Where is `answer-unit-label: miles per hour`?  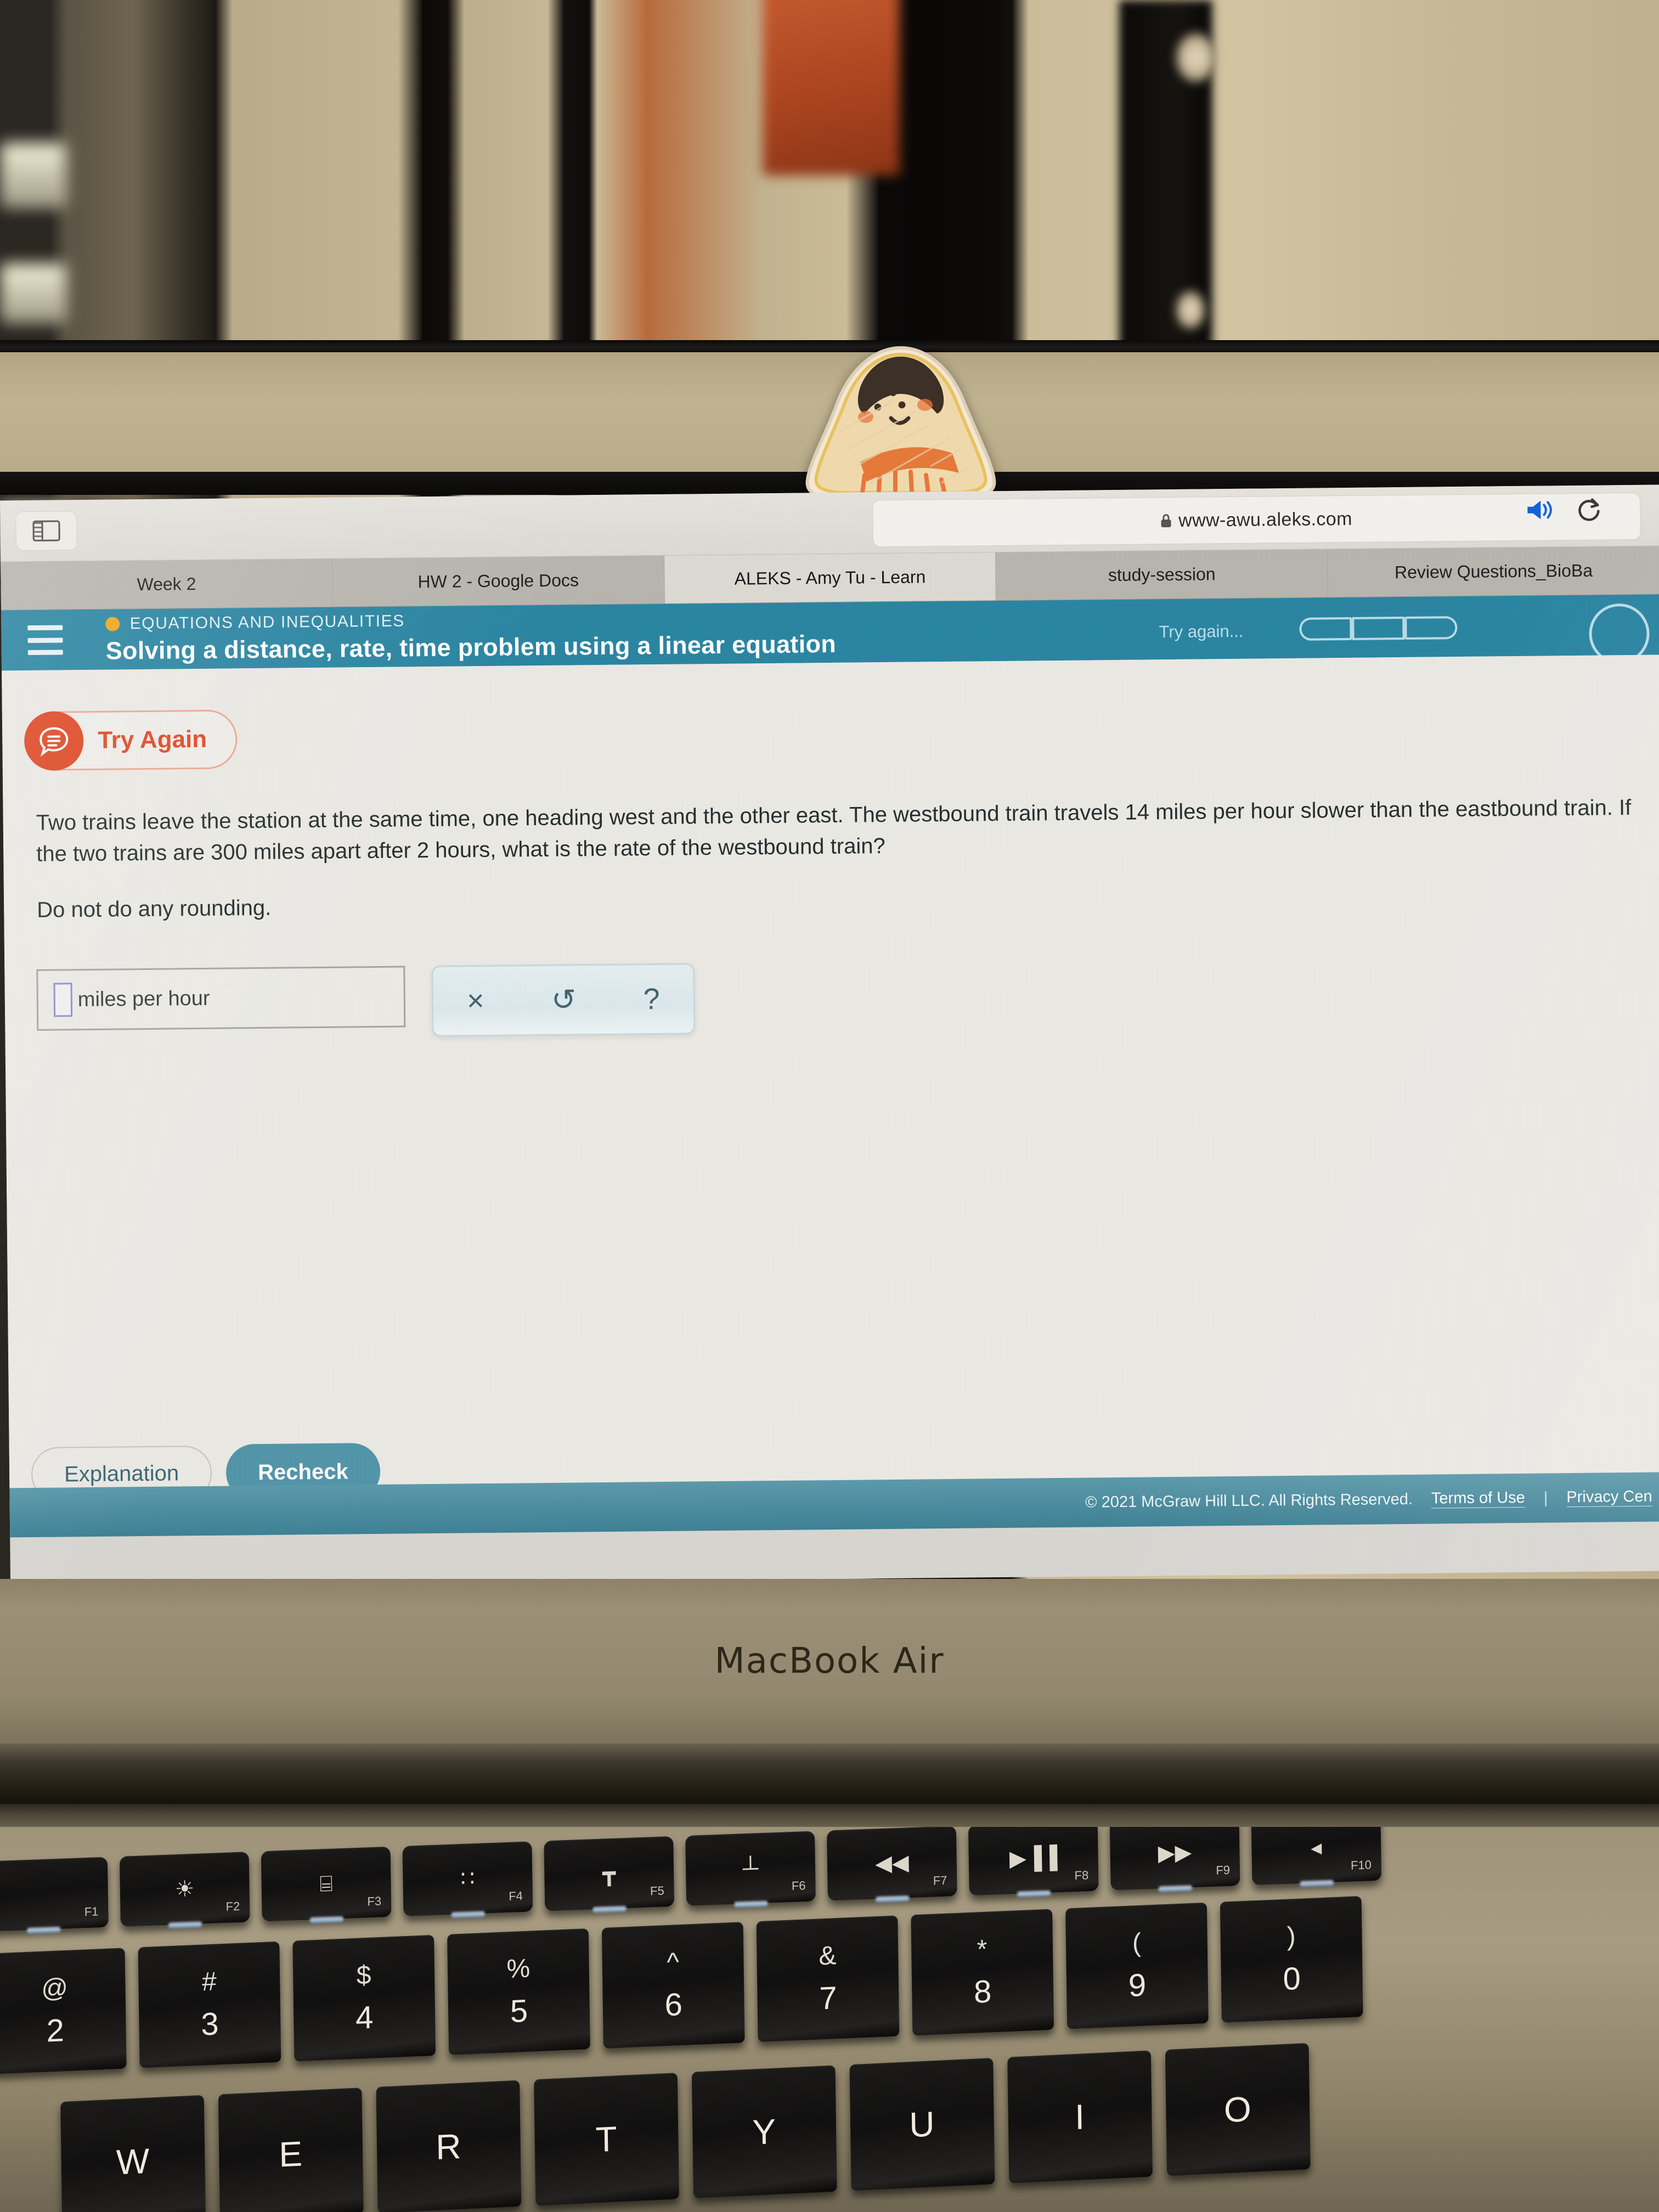 answer-unit-label: miles per hour is located at coordinates (143, 998).